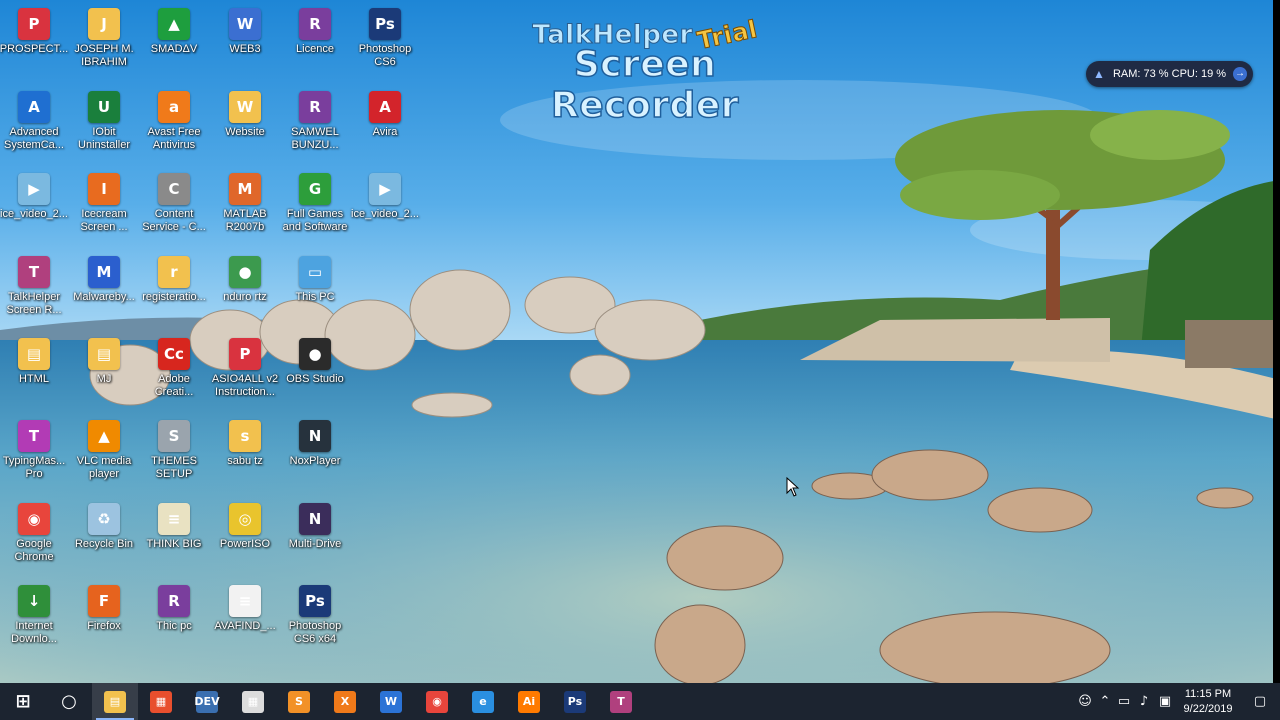 The width and height of the screenshot is (1280, 720). I want to click on taskbar-start-button: ⊞, so click(23, 701).